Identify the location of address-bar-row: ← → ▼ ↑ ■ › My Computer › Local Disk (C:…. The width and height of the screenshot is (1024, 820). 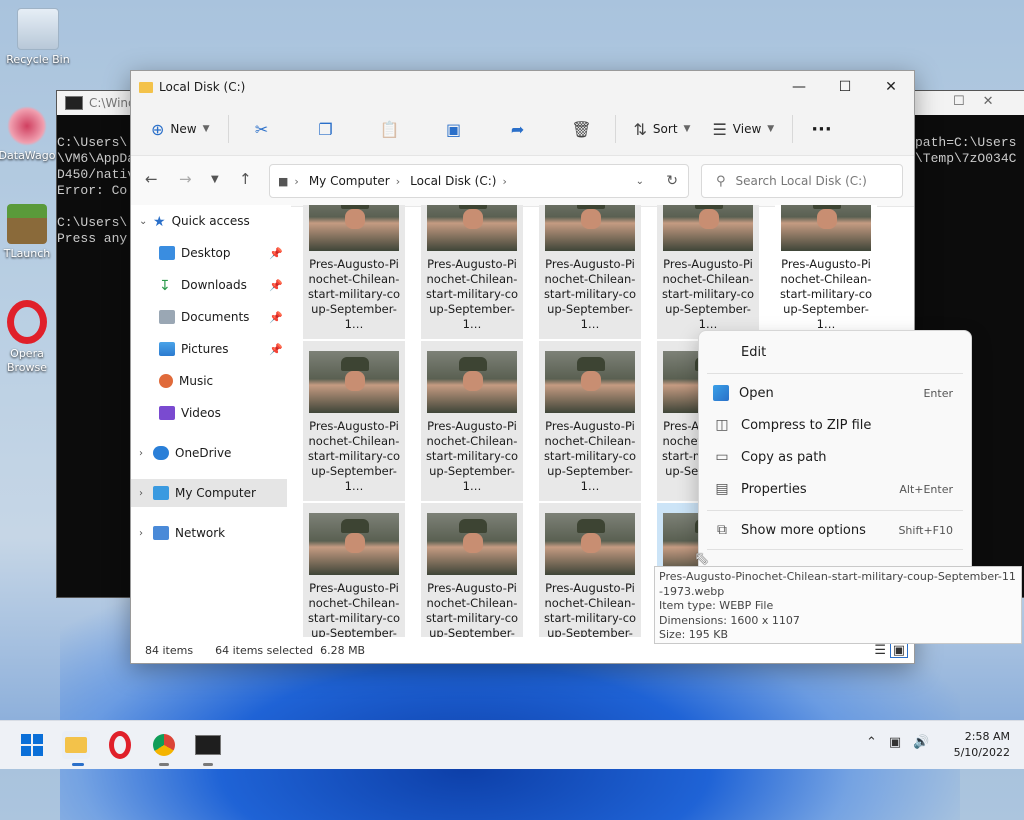
(522, 181).